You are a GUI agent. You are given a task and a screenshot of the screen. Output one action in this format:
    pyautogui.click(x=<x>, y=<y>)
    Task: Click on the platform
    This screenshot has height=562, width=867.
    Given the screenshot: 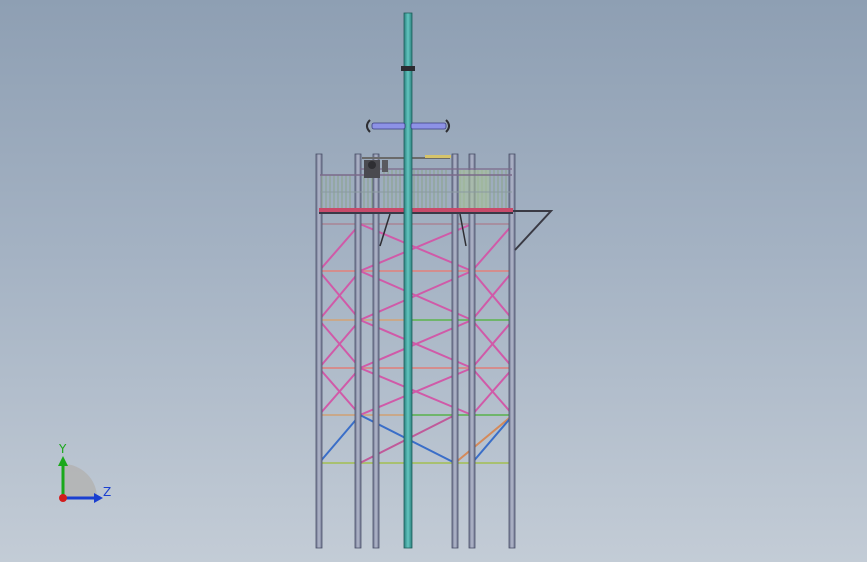 What is the action you would take?
    pyautogui.click(x=436, y=203)
    